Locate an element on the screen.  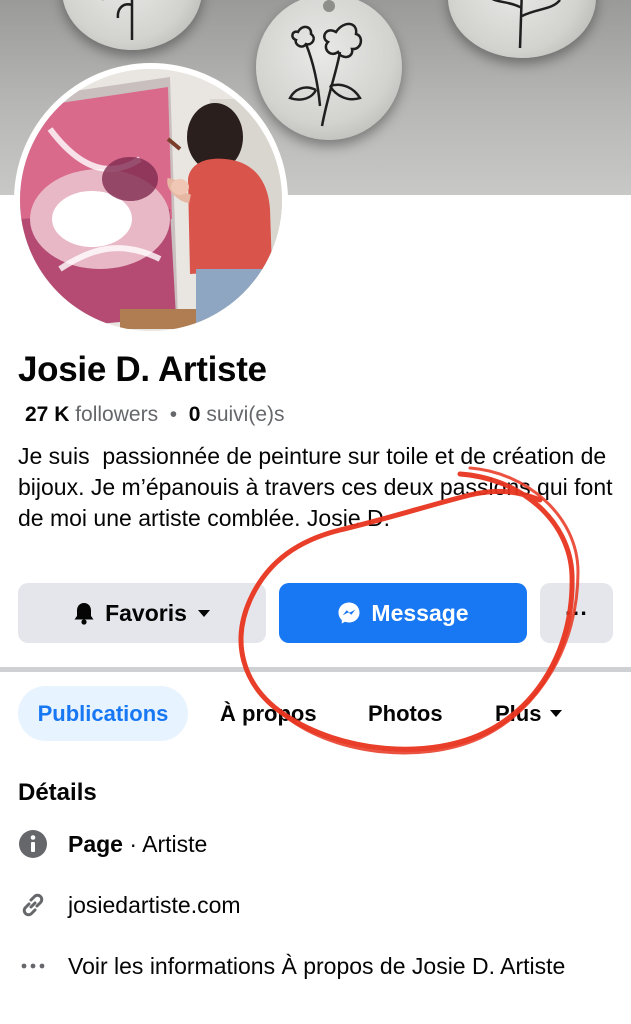
profile-name: Josie D. Artiste is located at coordinates (142, 369).